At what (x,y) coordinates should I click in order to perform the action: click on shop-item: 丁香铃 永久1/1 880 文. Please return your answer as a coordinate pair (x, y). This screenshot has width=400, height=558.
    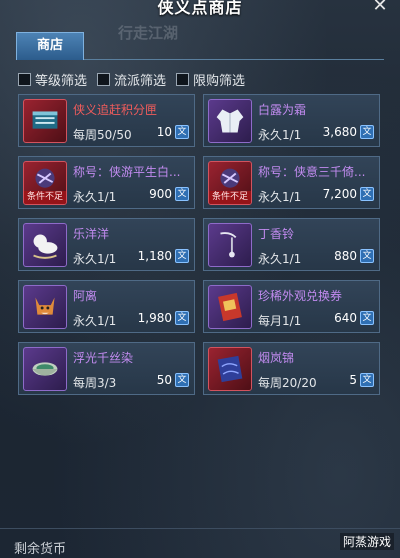
    Looking at the image, I should click on (291, 244).